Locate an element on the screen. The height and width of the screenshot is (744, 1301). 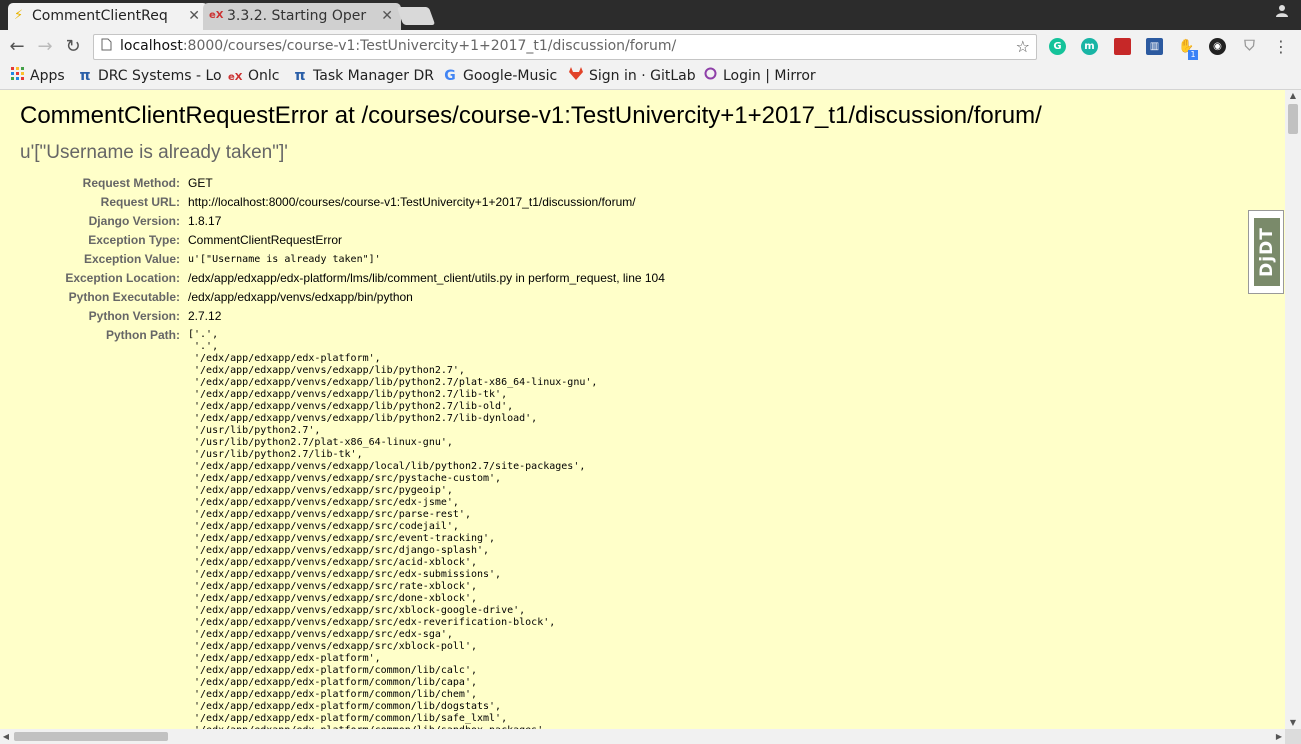
meta-key: Exception Location: is located at coordinates (122, 278).